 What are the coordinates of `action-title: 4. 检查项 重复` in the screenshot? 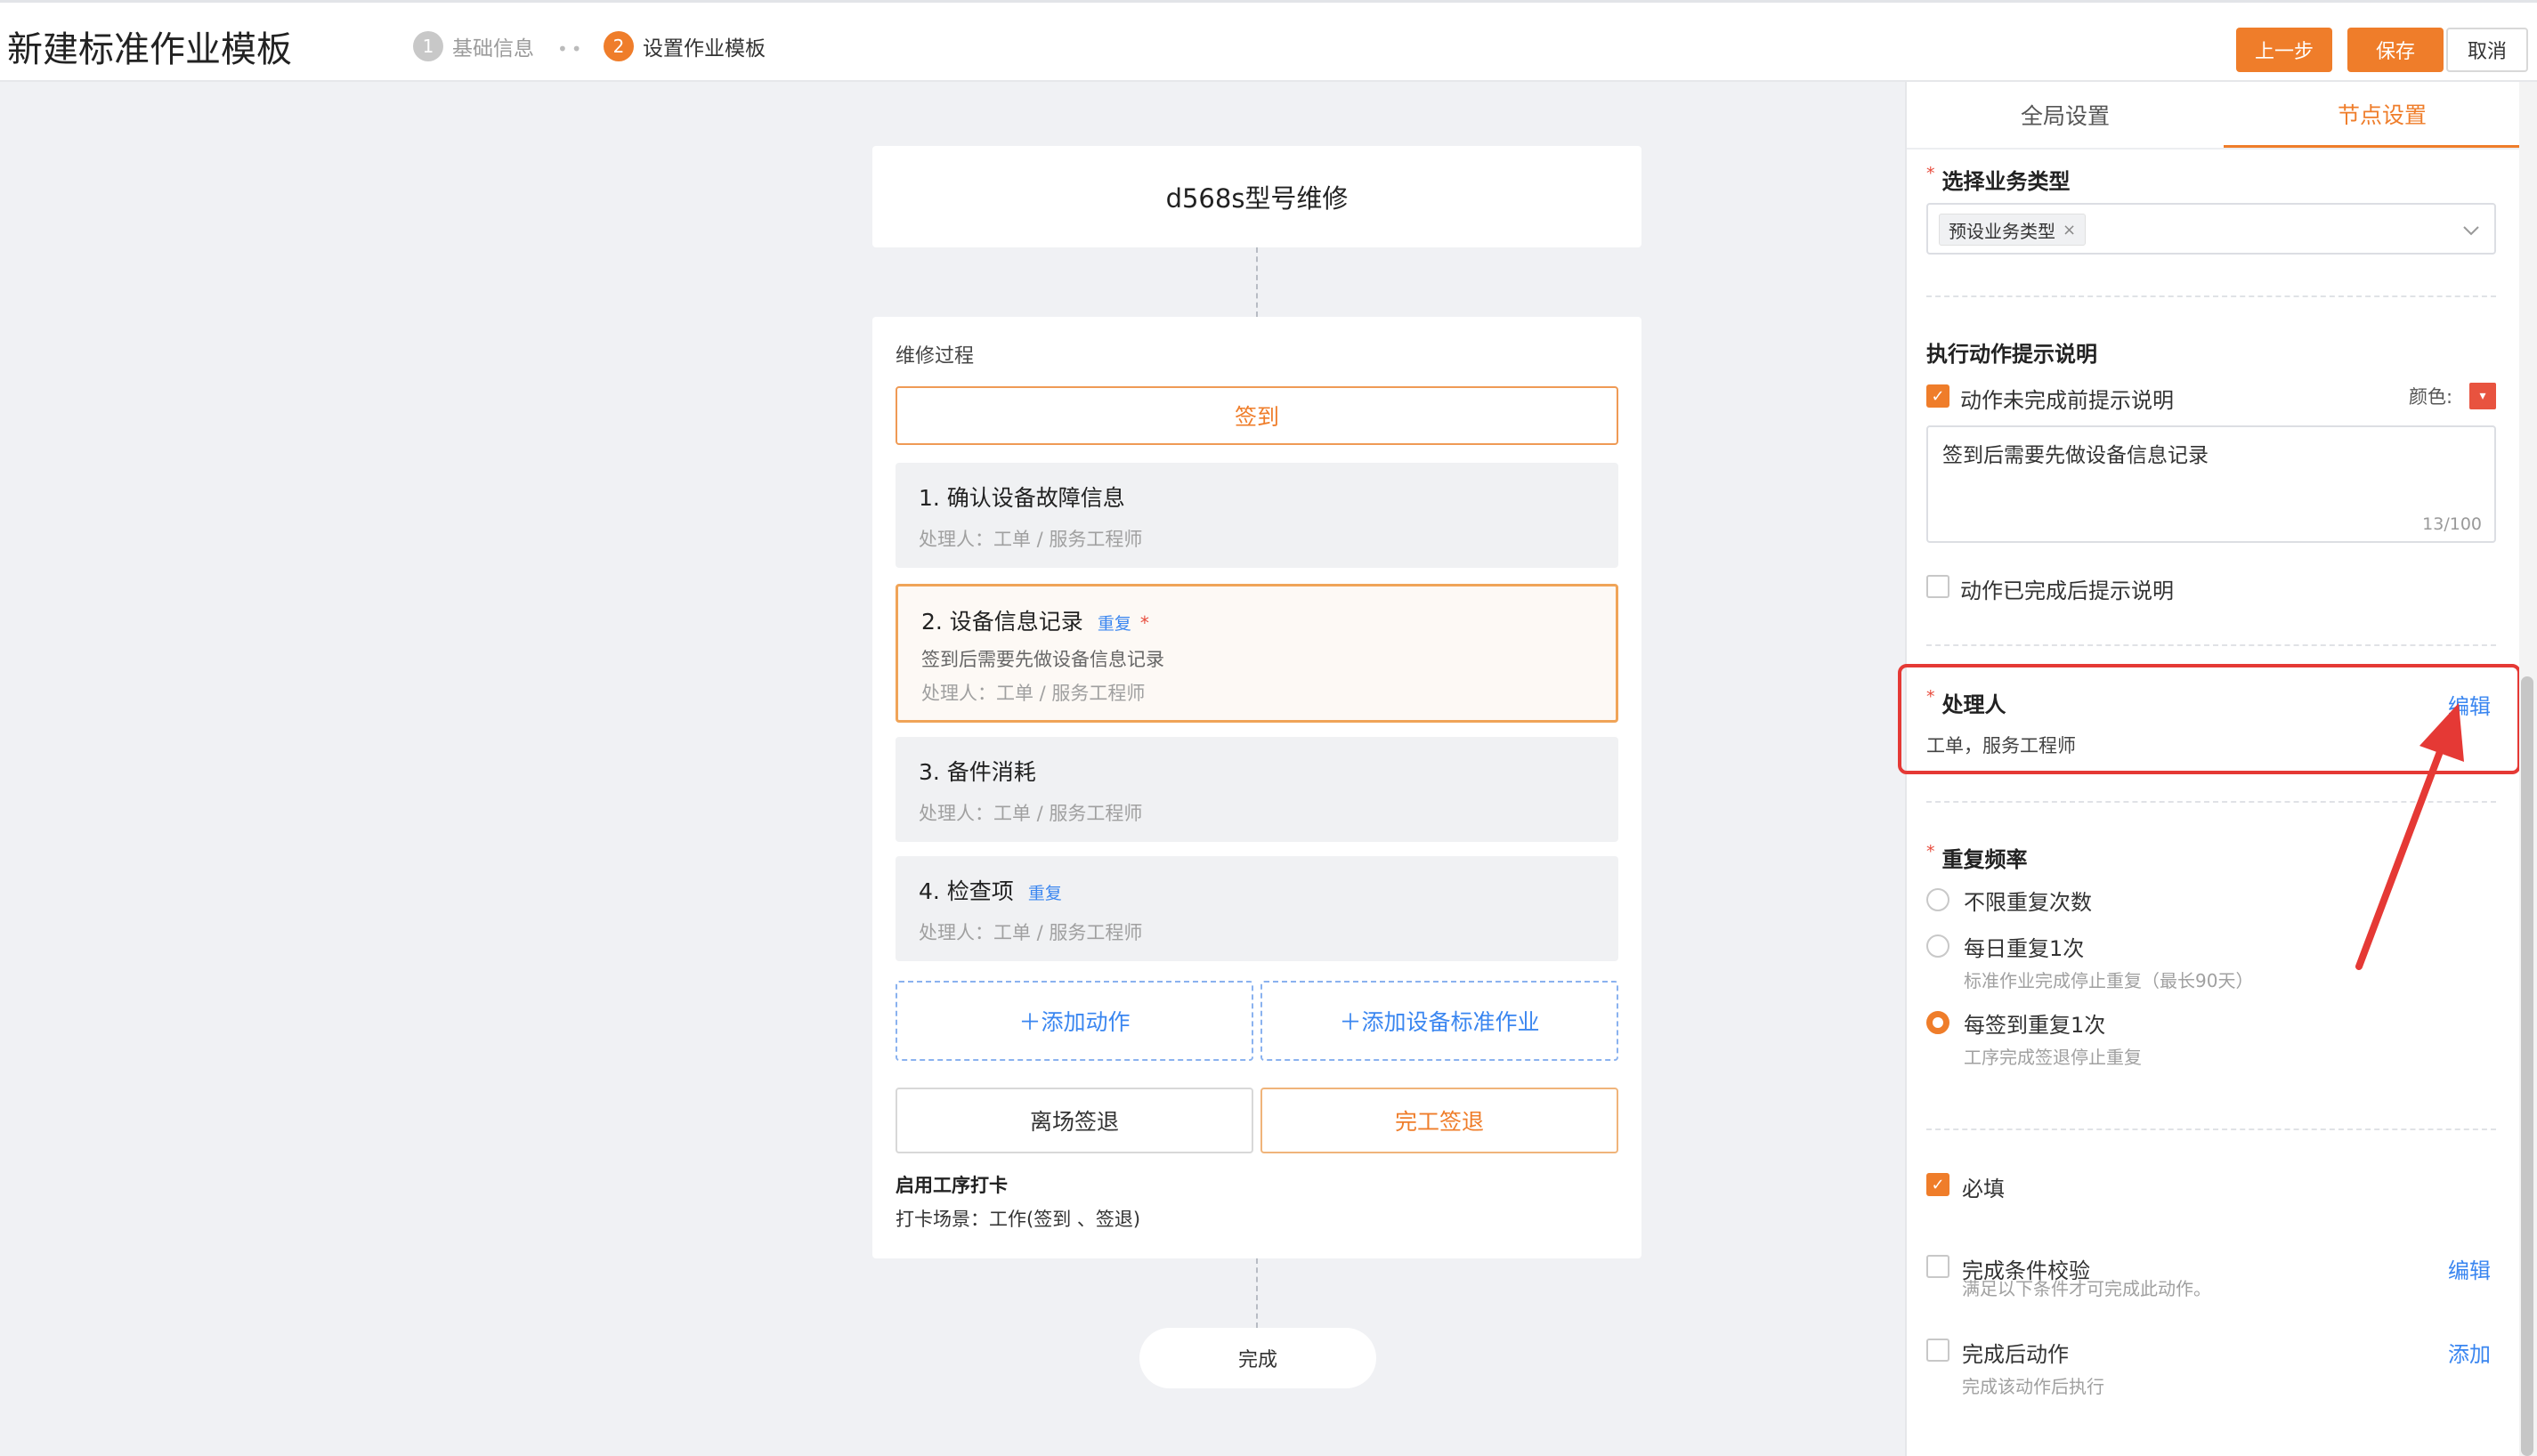 It's located at (990, 891).